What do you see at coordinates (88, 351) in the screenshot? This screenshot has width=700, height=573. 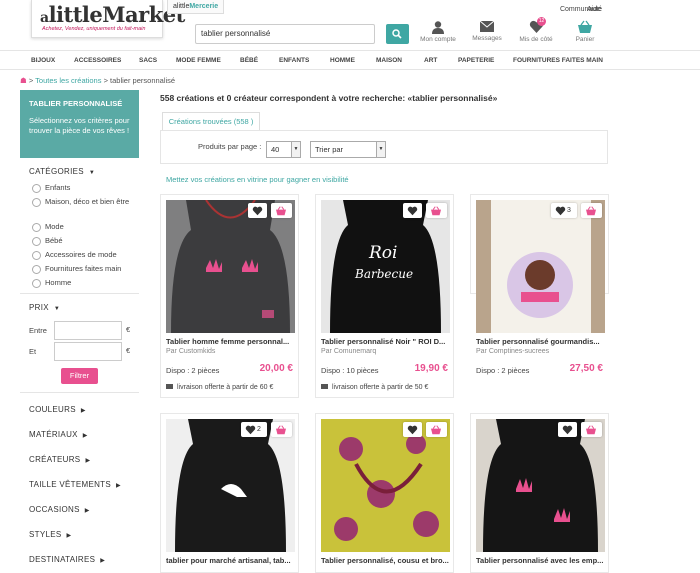 I see `price-max-input` at bounding box center [88, 351].